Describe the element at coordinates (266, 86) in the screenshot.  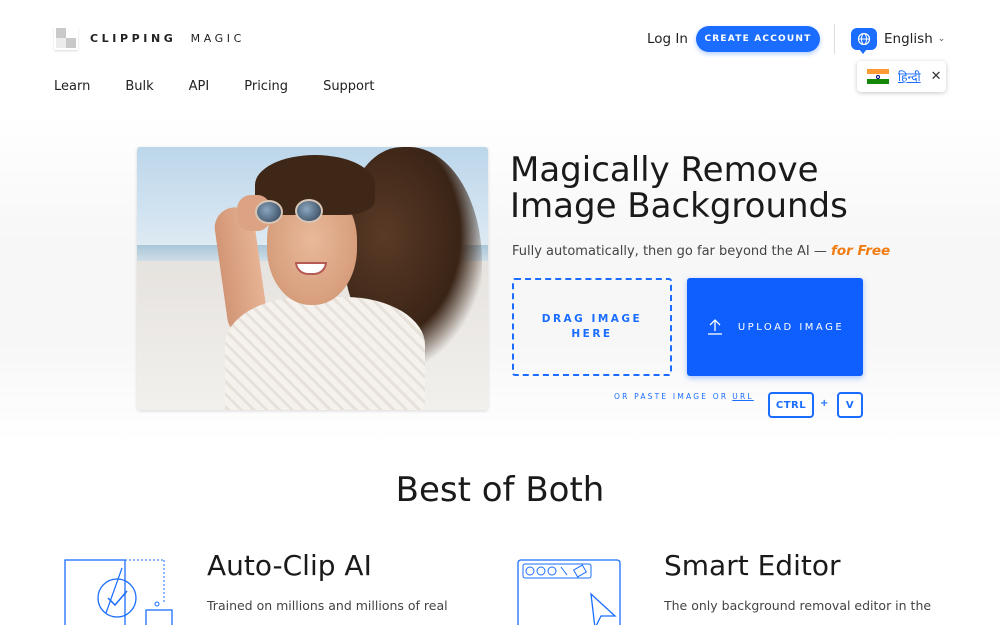
I see `nav-pricing: Pricing` at that location.